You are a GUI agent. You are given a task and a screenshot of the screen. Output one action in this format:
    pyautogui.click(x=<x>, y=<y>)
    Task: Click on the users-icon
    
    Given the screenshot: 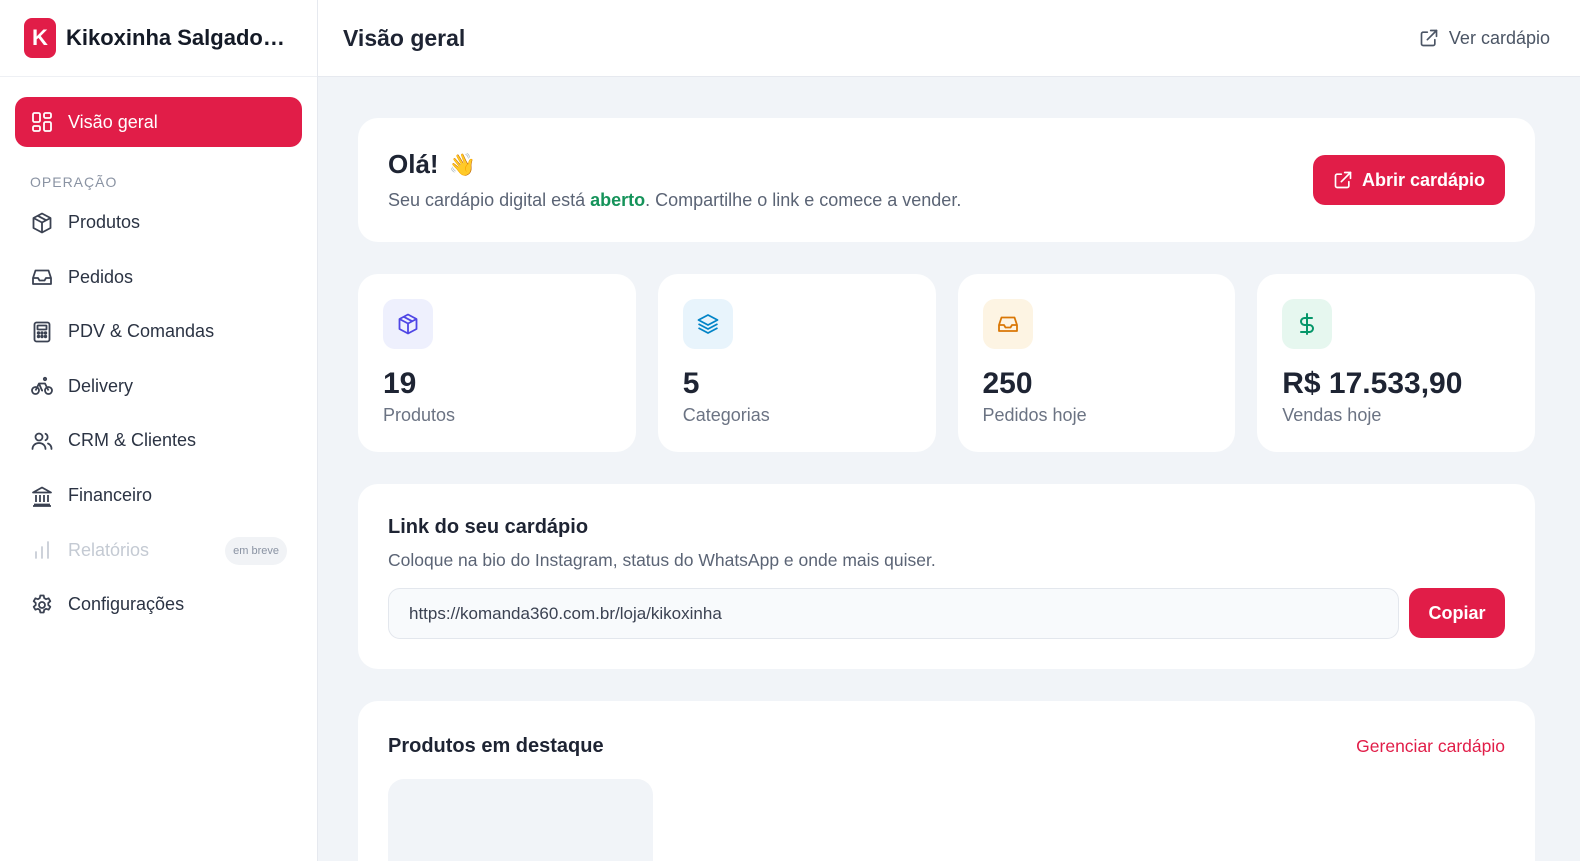 What is the action you would take?
    pyautogui.click(x=42, y=441)
    